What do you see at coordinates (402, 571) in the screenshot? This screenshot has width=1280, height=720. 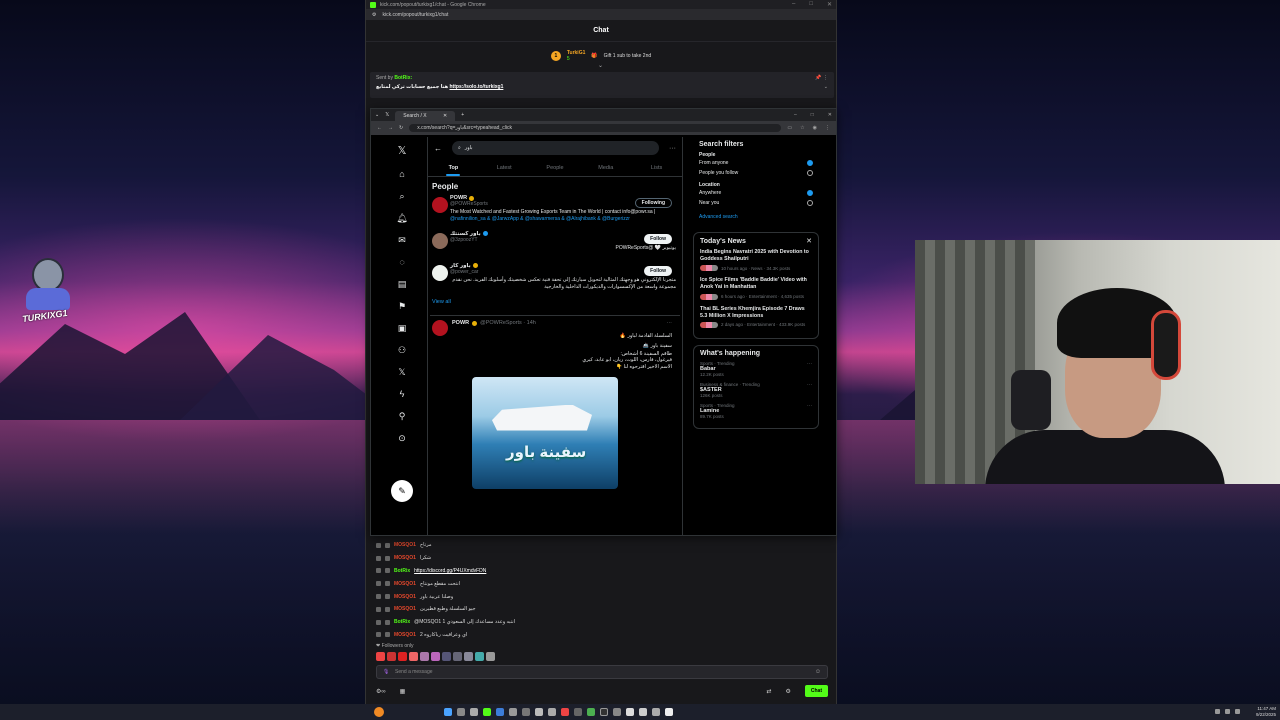 I see `chat-username: BotRix` at bounding box center [402, 571].